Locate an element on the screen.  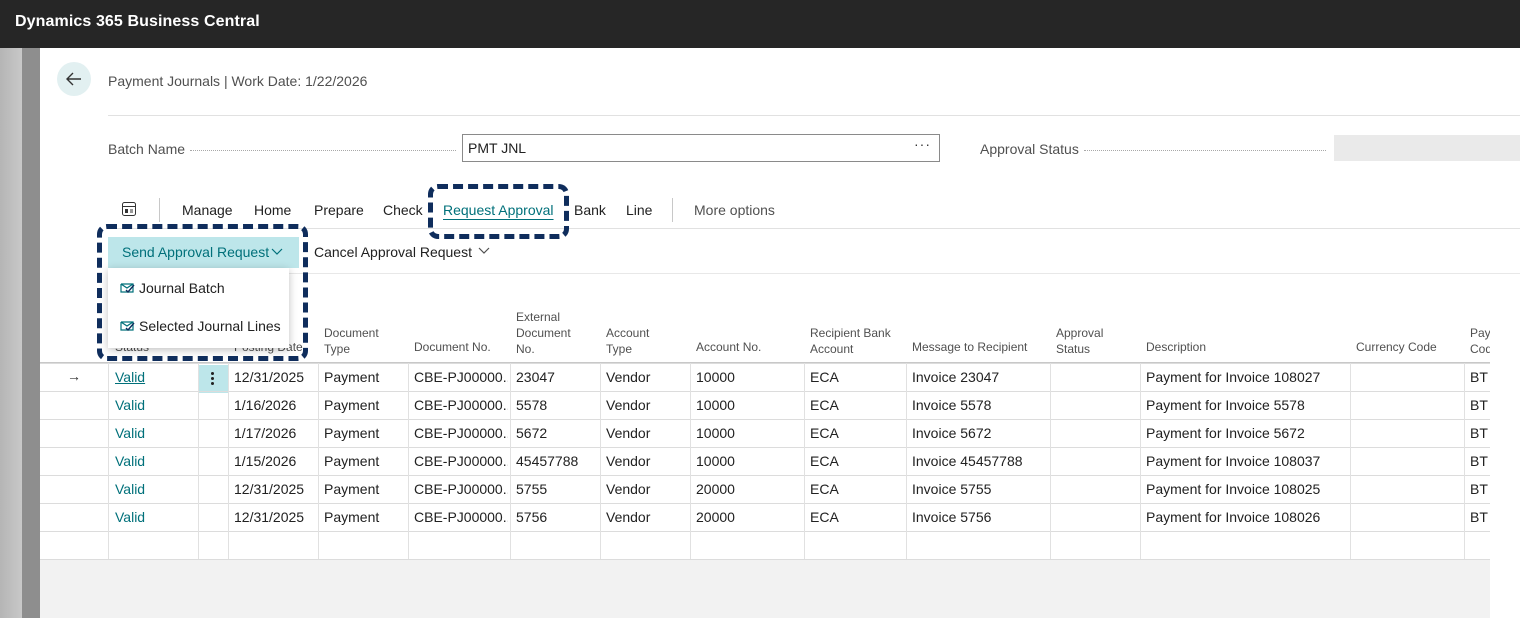
arrow-left-icon is located at coordinates (73, 79).